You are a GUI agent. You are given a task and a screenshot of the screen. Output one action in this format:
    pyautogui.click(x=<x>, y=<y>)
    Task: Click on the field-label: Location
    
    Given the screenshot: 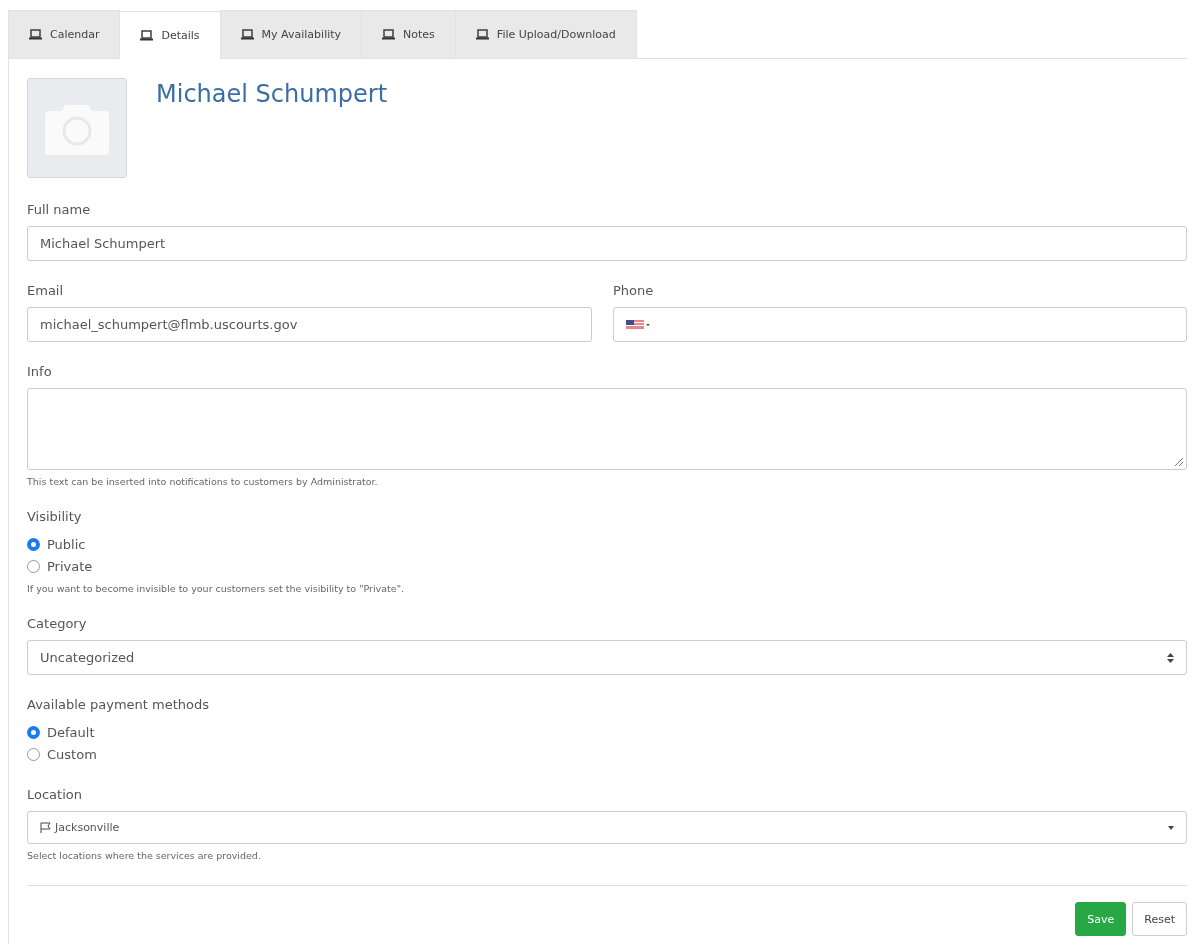 What is the action you would take?
    pyautogui.click(x=55, y=794)
    